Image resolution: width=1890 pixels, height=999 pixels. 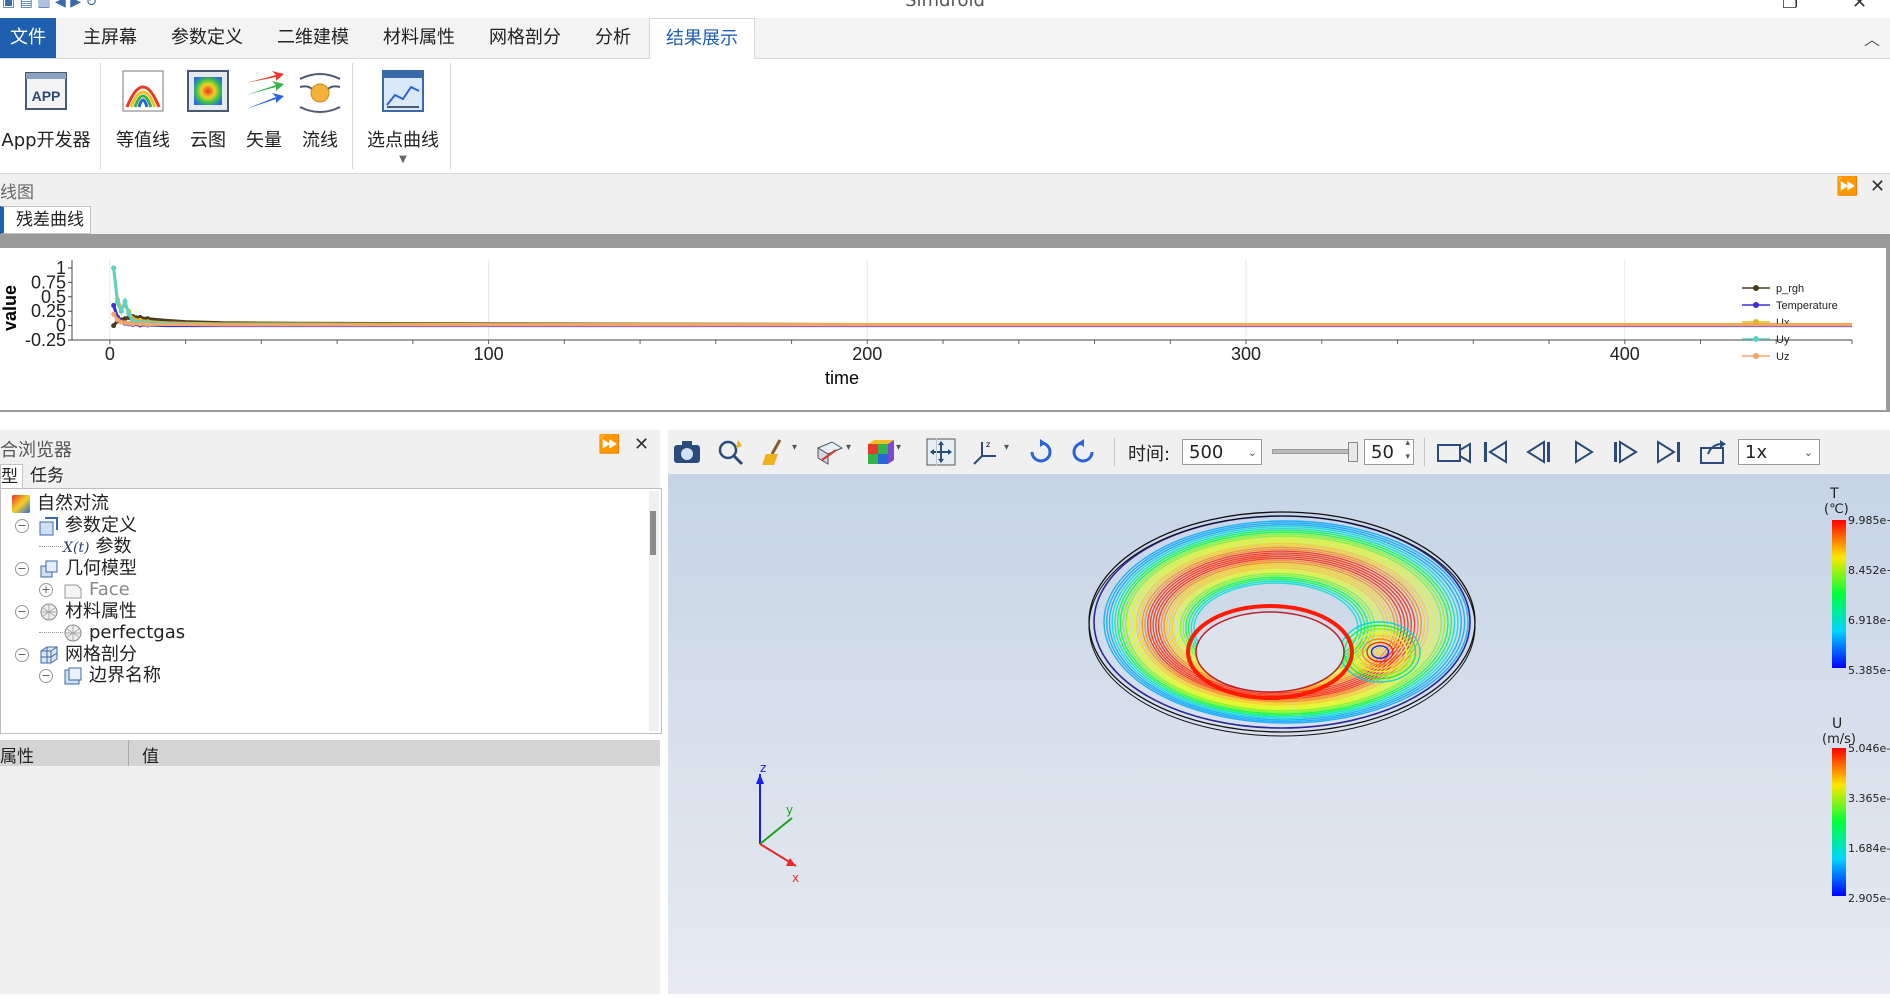 What do you see at coordinates (403, 116) in the screenshot?
I see `point-curve-button: 选点曲线 ▼` at bounding box center [403, 116].